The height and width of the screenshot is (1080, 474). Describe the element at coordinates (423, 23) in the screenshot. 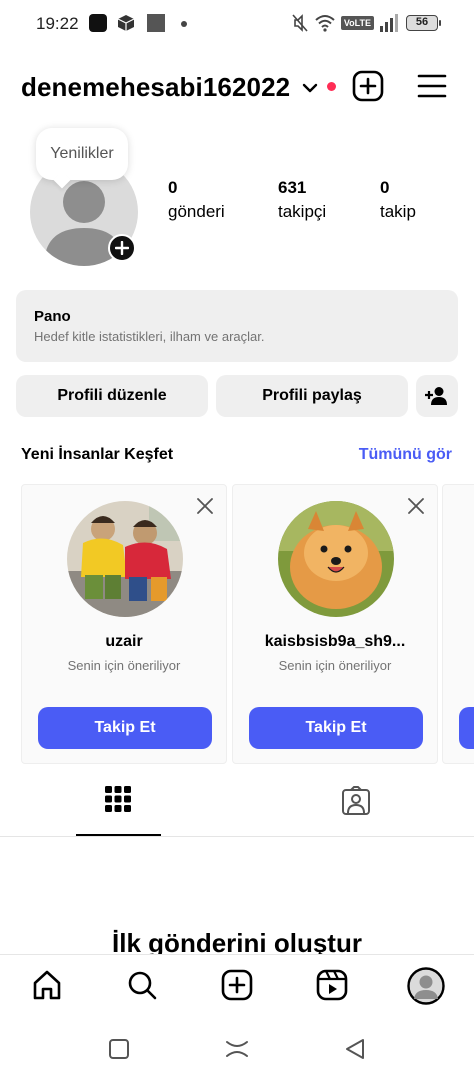

I see `battery-indicator: 56` at that location.